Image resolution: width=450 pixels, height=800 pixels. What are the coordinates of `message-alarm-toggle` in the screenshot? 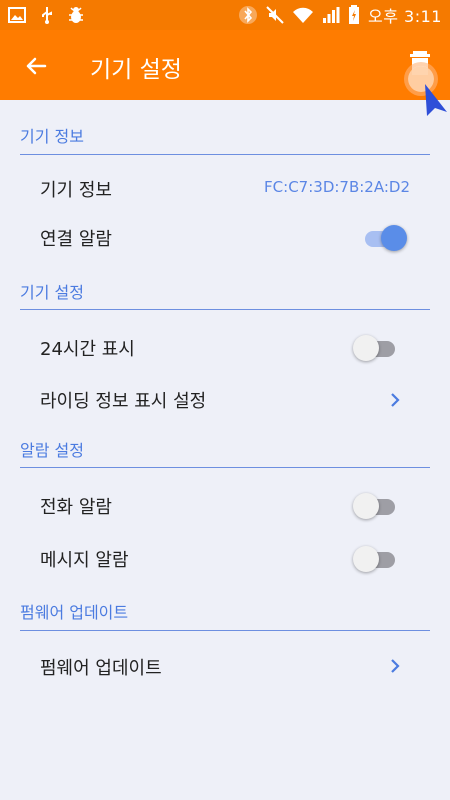 It's located at (376, 559).